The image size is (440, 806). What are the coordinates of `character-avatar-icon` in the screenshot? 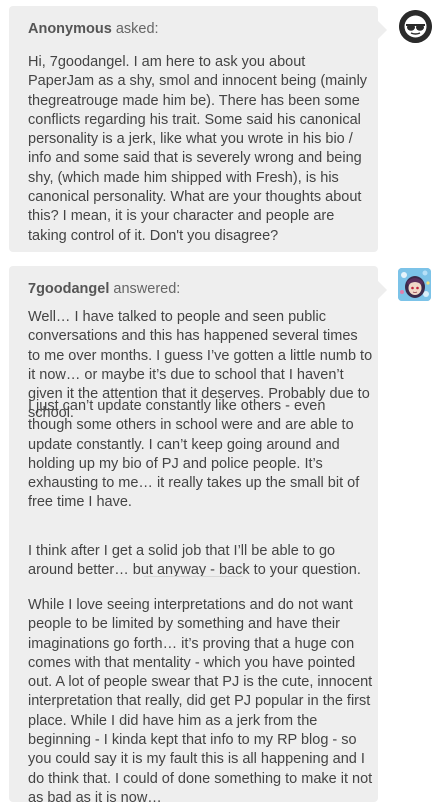 It's located at (414, 284).